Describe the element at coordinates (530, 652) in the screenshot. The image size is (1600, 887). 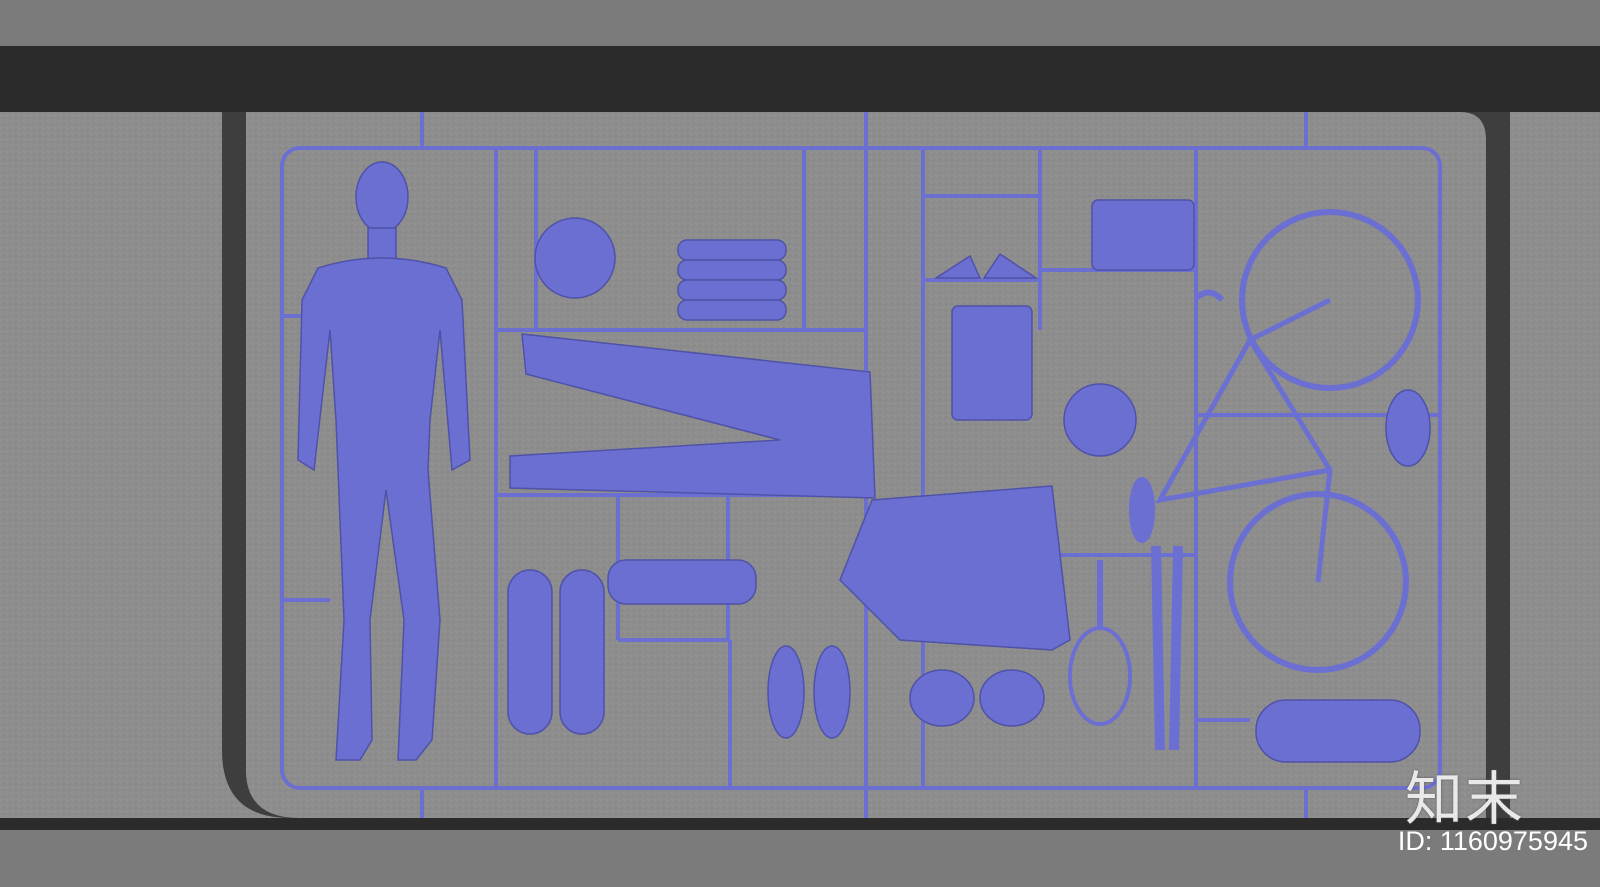
I see `skateboard-left` at that location.